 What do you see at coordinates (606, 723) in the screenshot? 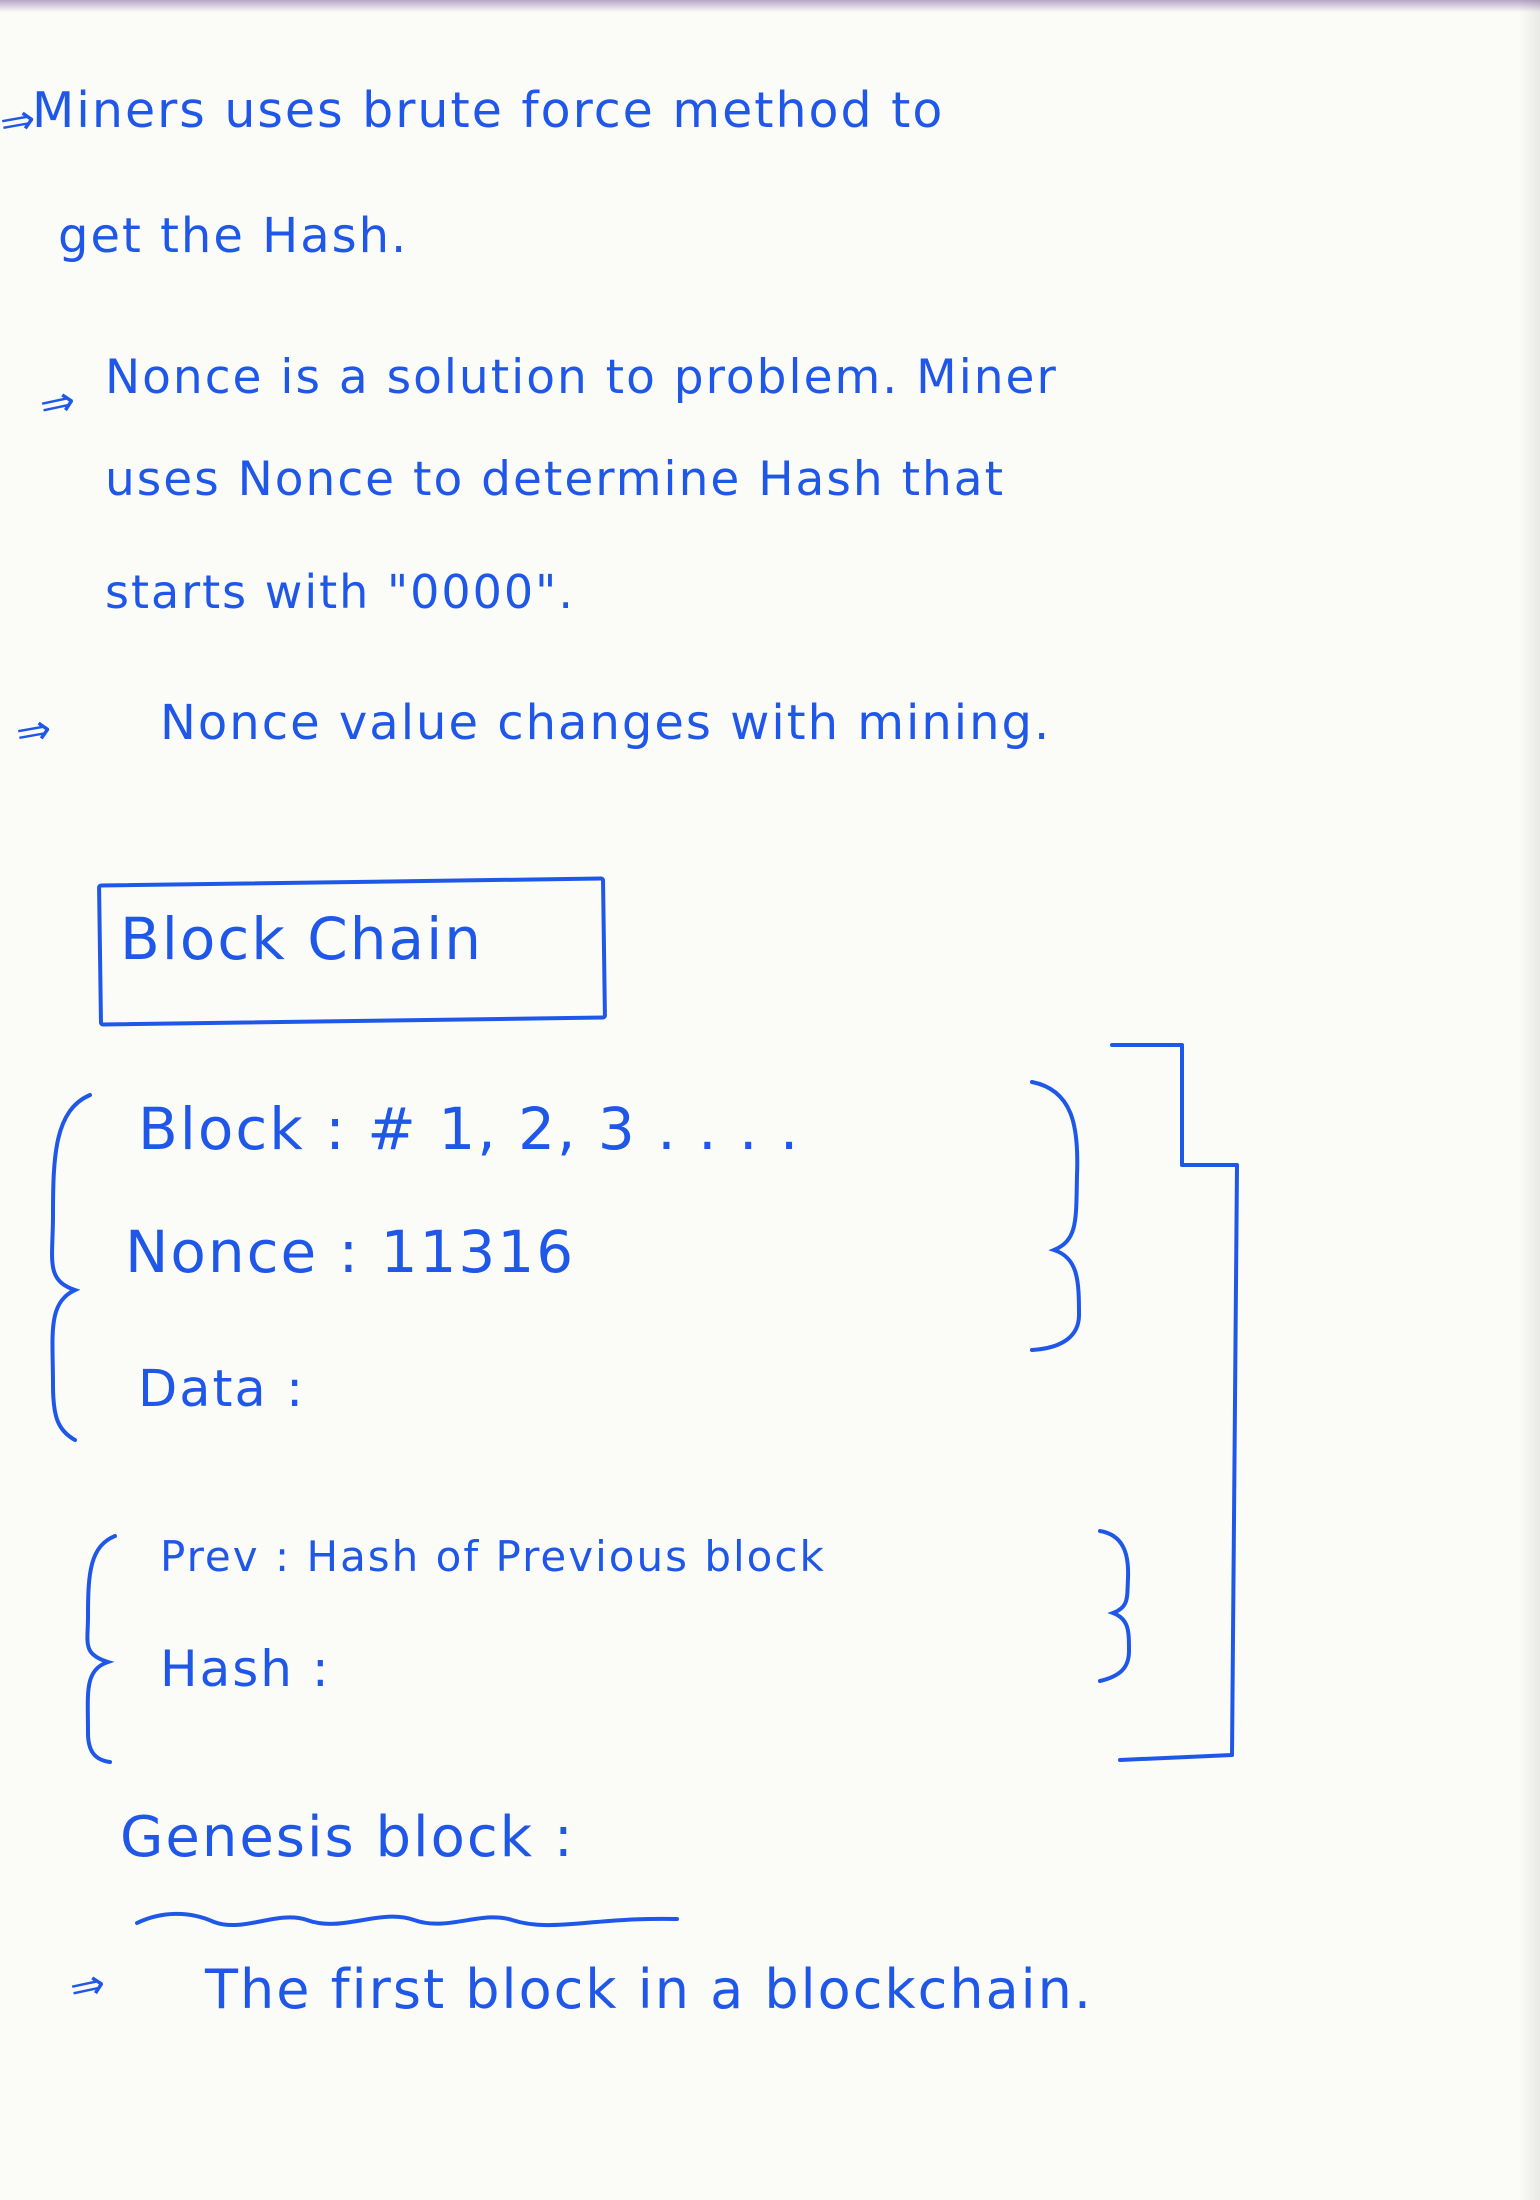
I see `note-line-6: Nonce value changes with mining.` at bounding box center [606, 723].